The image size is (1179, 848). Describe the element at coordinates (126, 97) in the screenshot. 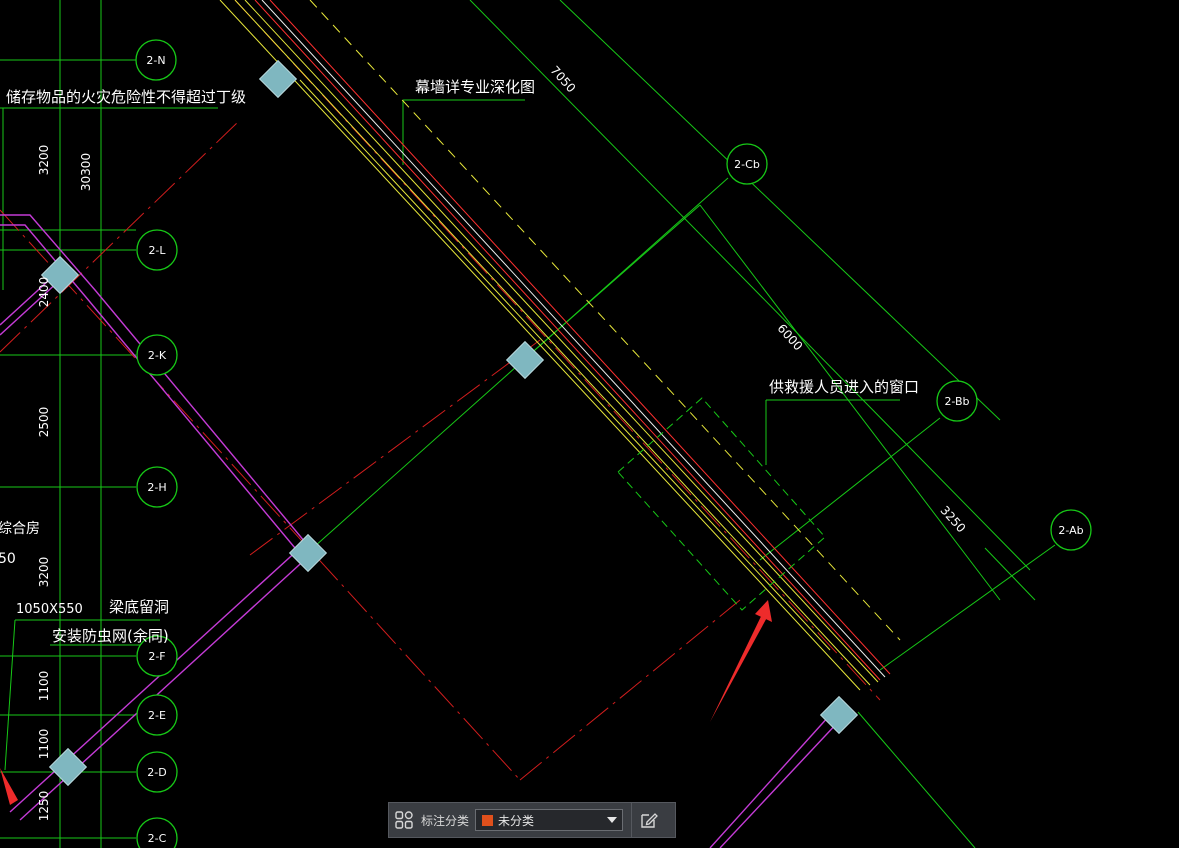

I see `fire-rating-note: 储存物品的火灾危险性不得超过丁级` at that location.